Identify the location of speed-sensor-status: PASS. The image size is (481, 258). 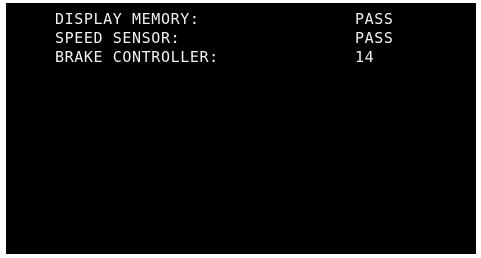
(374, 38).